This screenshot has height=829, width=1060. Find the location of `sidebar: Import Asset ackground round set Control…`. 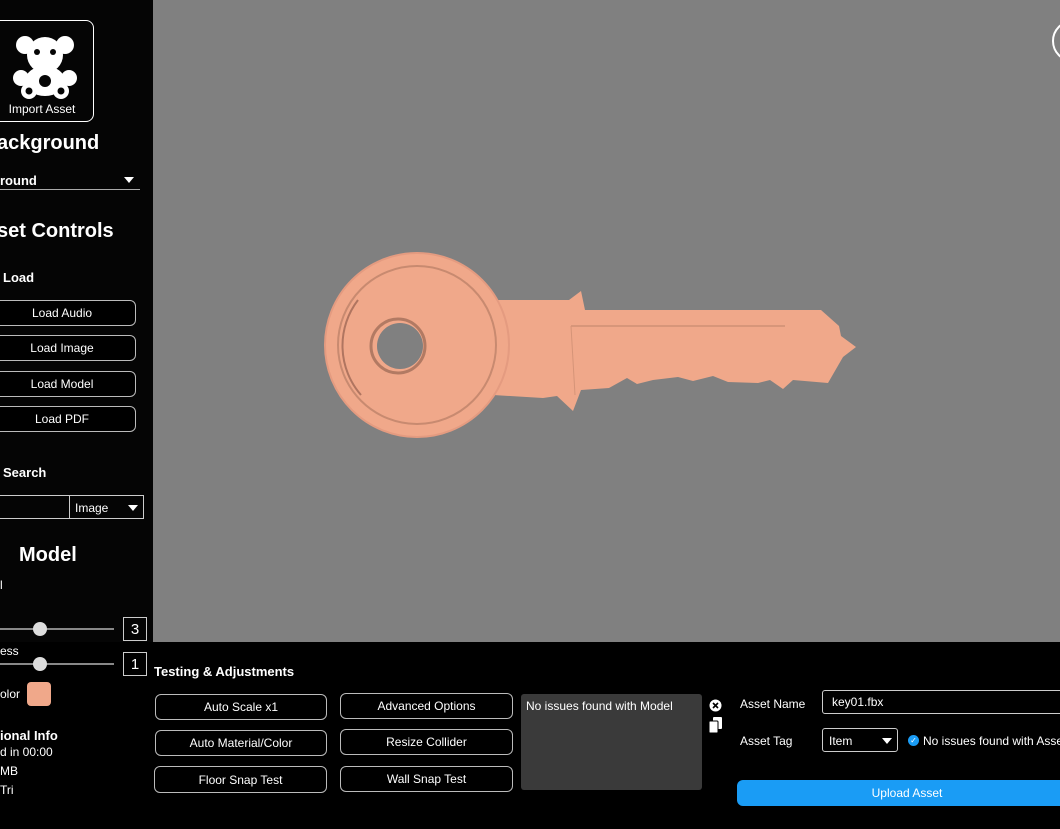

sidebar: Import Asset ackground round set Control… is located at coordinates (76, 321).